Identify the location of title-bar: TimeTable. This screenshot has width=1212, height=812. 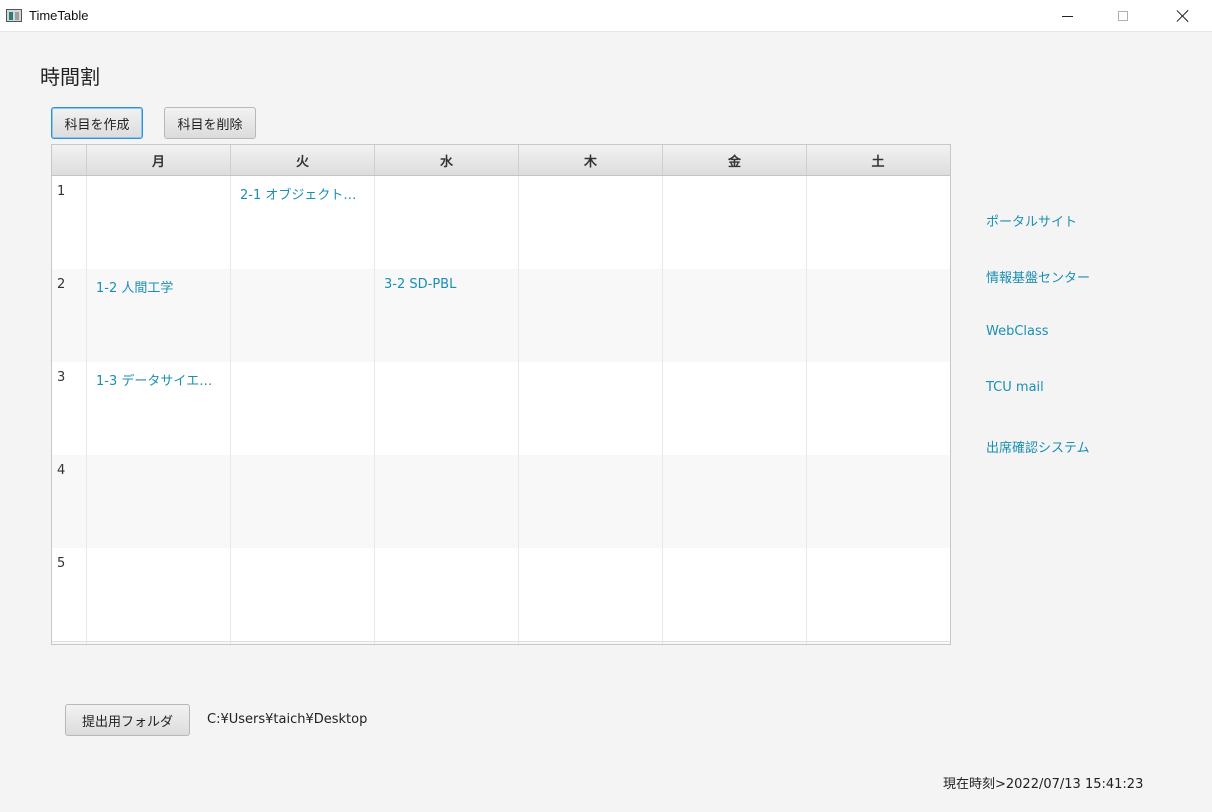
(606, 16).